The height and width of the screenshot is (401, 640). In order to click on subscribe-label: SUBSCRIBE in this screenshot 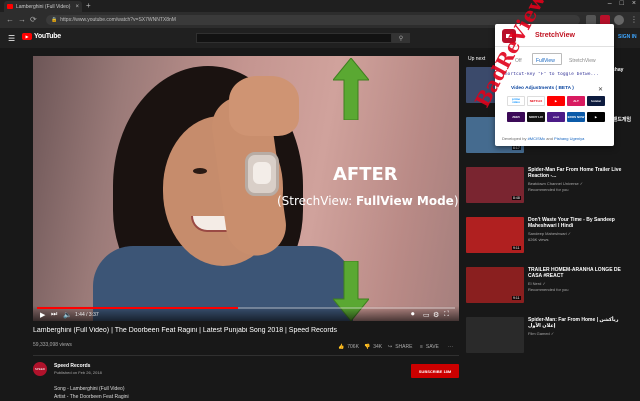, I will do `click(430, 371)`.